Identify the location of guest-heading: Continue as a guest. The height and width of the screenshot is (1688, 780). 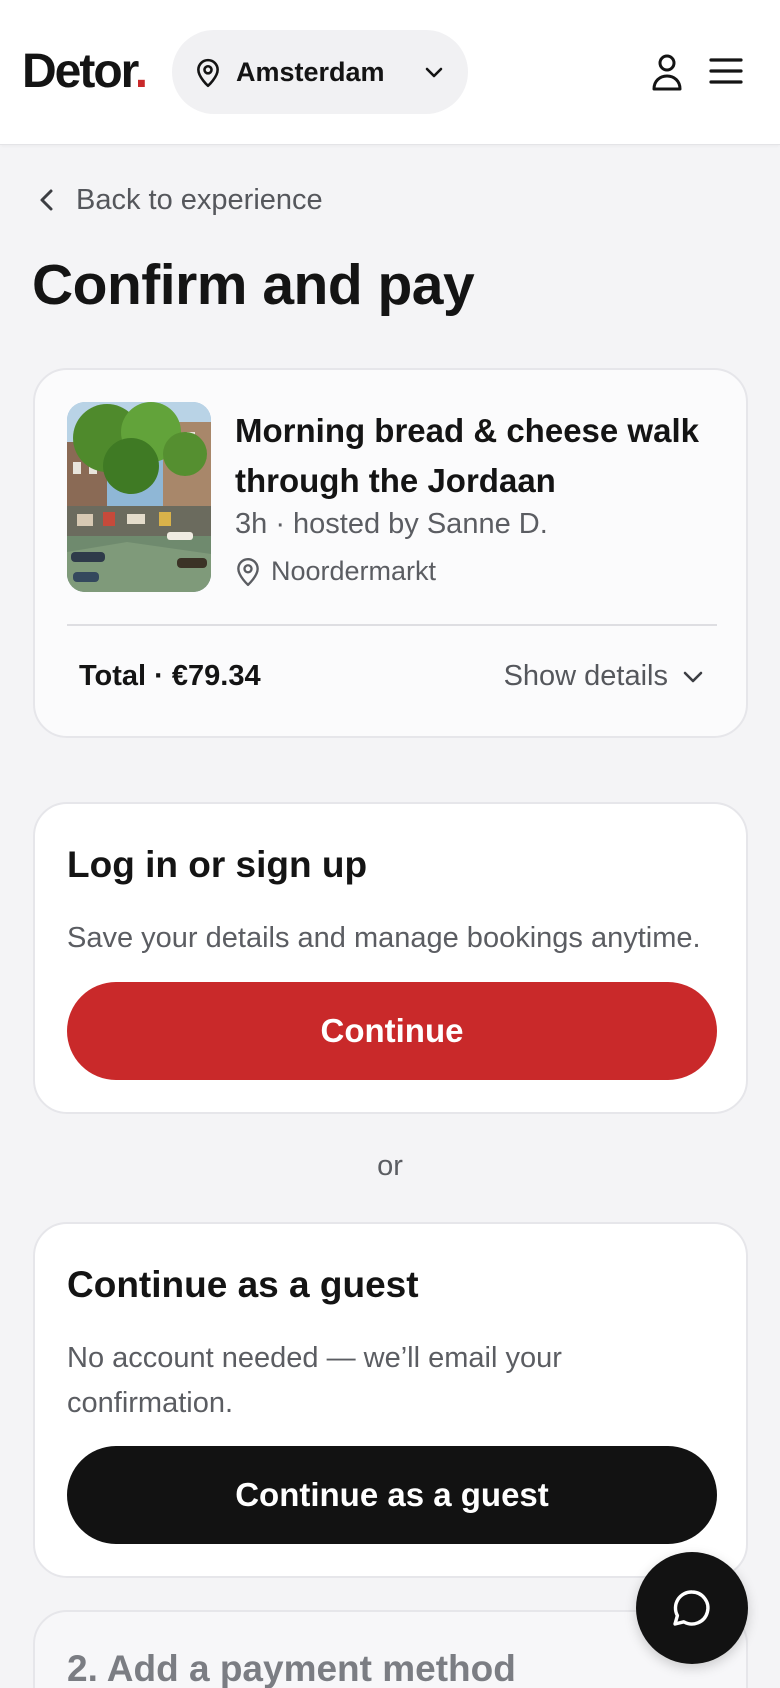
(243, 1284).